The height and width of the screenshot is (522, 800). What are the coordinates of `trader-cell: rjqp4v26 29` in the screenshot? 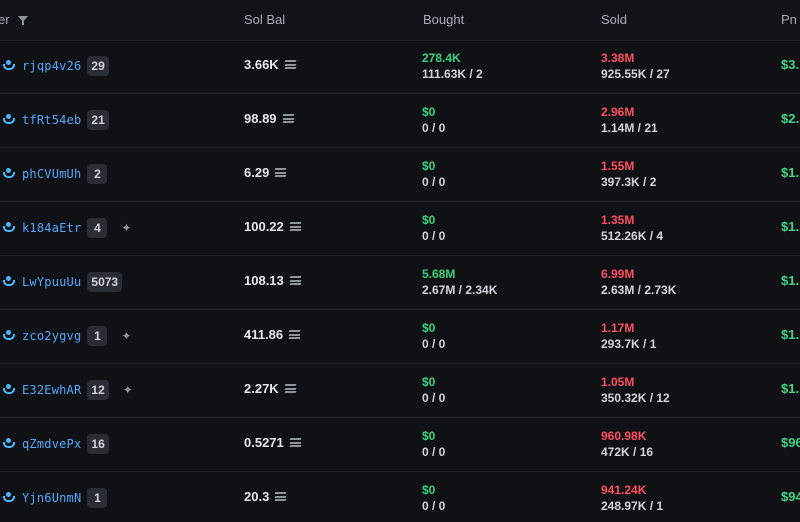 It's located at (54, 66).